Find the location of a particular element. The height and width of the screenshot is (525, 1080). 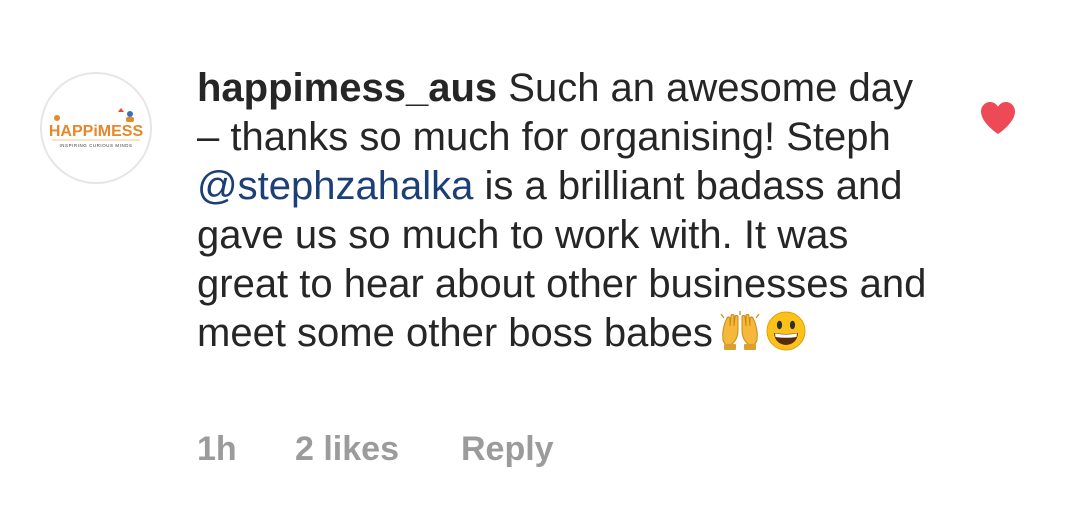

heart-icon is located at coordinates (998, 118).